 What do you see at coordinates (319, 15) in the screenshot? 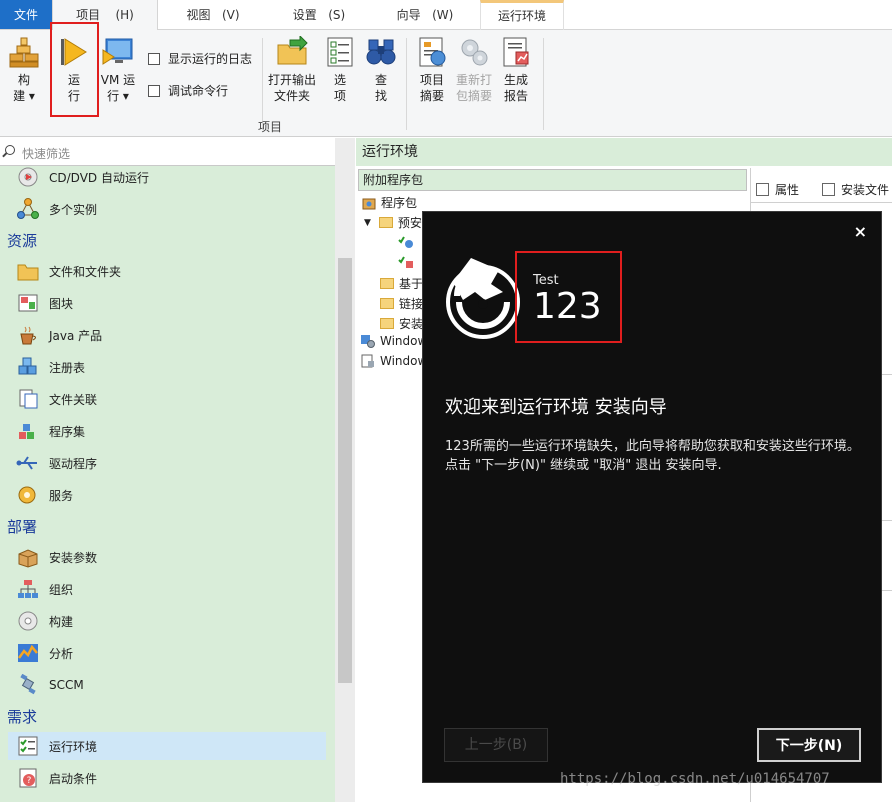
I see `tab-settings: 设置 (S)` at bounding box center [319, 15].